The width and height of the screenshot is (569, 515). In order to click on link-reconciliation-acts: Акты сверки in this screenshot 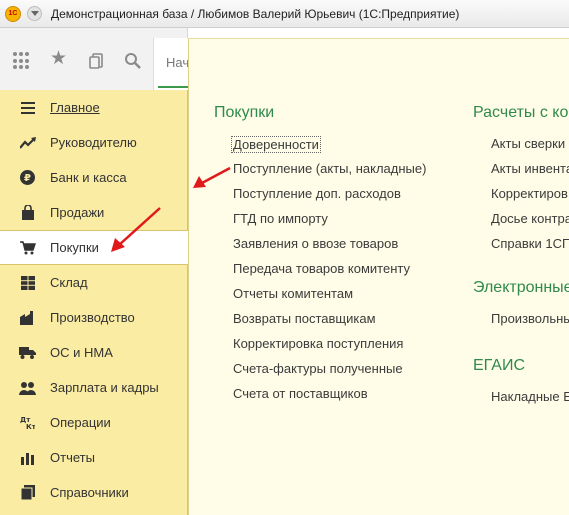, I will do `click(528, 143)`.